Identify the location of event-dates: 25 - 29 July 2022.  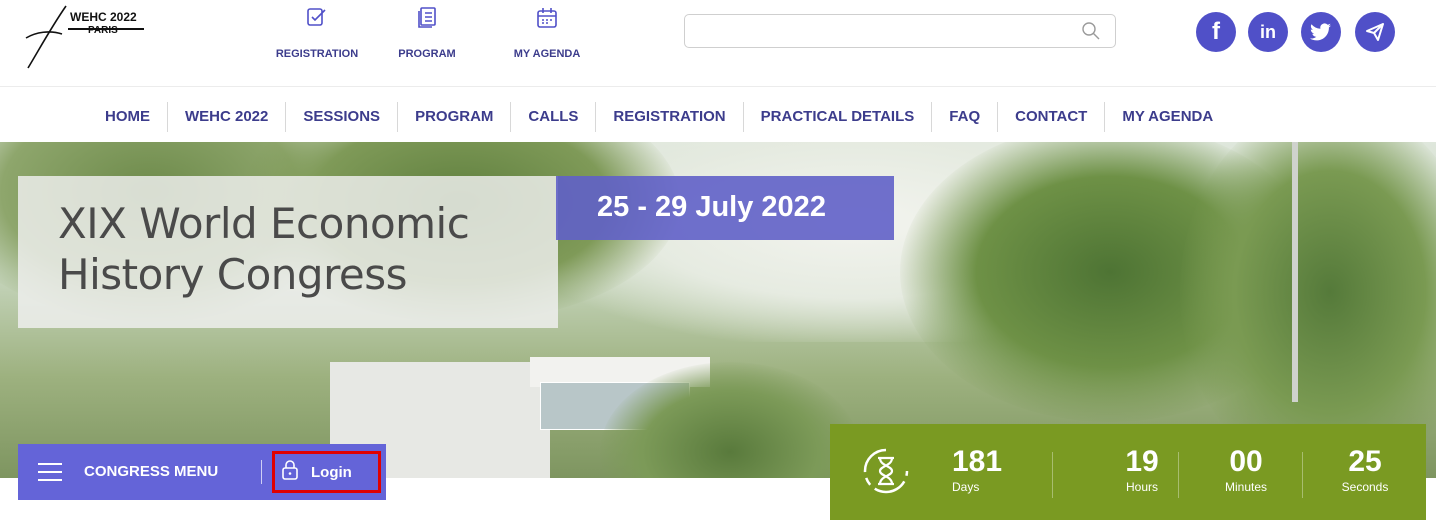
(711, 207).